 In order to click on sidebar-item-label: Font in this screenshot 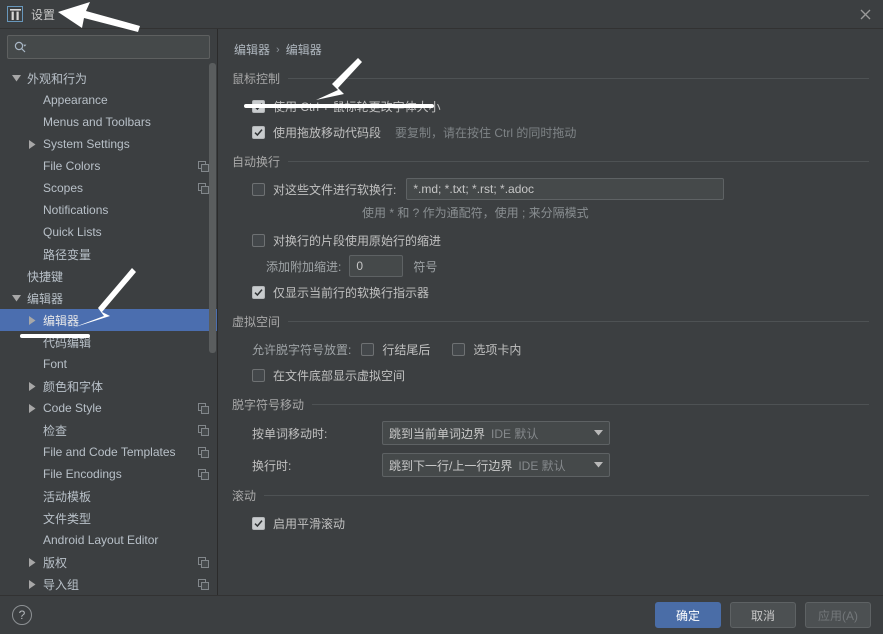, I will do `click(55, 364)`.